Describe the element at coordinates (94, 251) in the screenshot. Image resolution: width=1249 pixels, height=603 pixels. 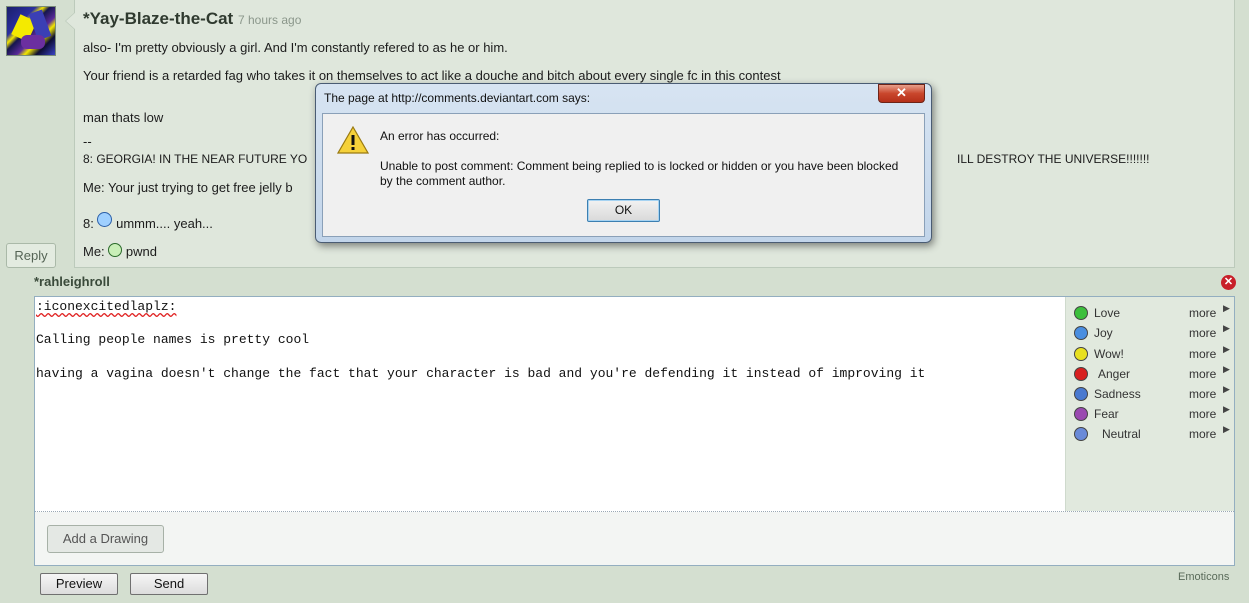
I see `comment-line-prefix: Me:` at that location.